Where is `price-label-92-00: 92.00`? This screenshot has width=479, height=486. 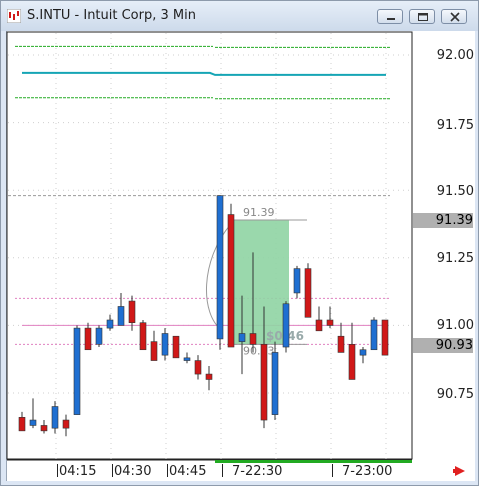
price-label-92-00: 92.00 is located at coordinates (455, 55).